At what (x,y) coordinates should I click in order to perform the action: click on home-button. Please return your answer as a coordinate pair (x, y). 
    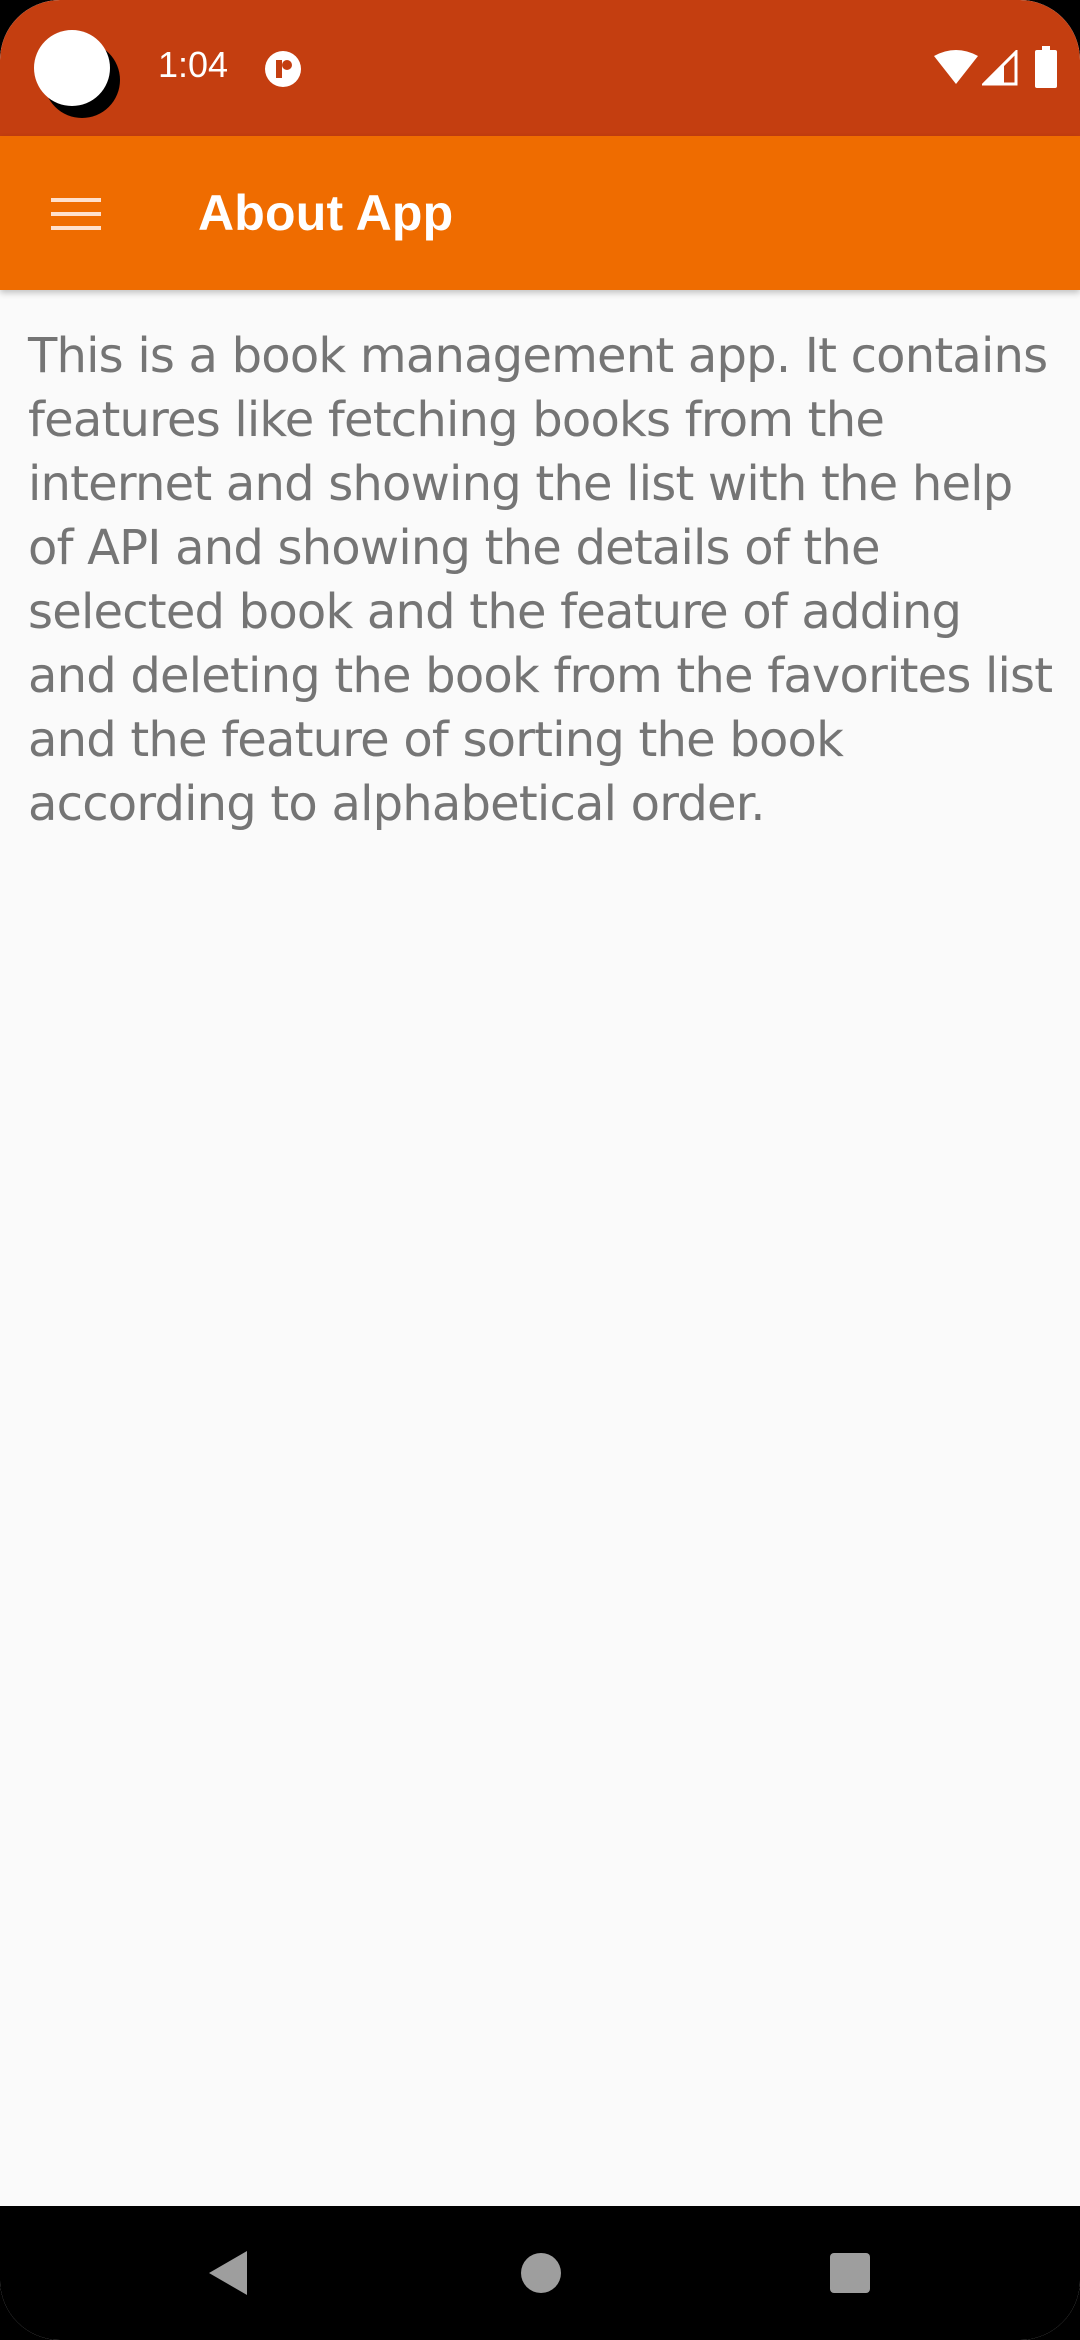
    Looking at the image, I should click on (541, 2273).